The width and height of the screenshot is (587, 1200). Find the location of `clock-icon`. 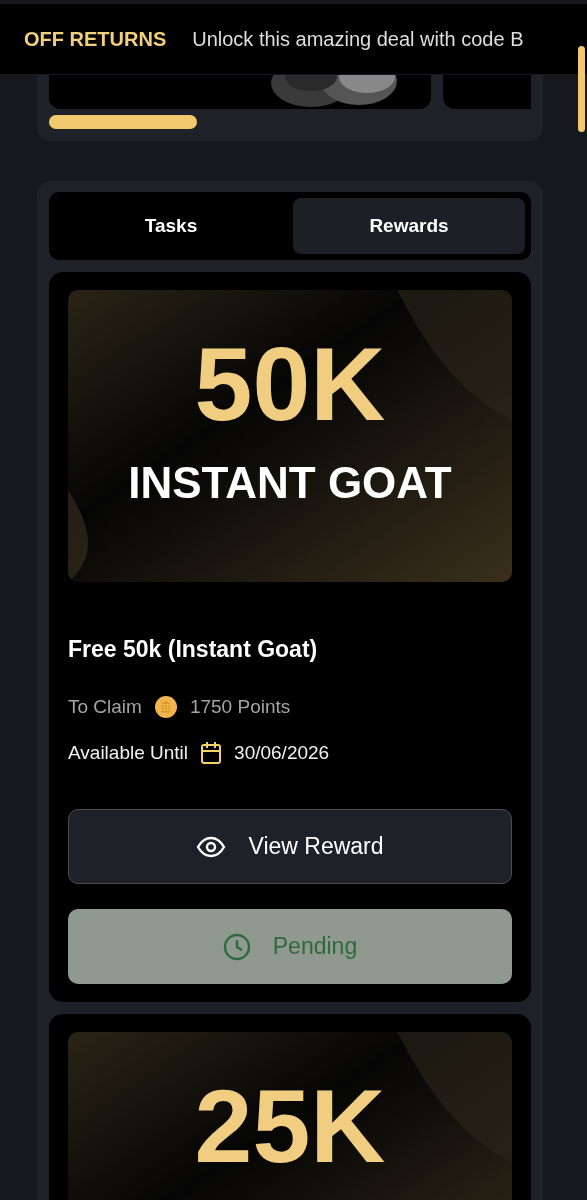

clock-icon is located at coordinates (236, 946).